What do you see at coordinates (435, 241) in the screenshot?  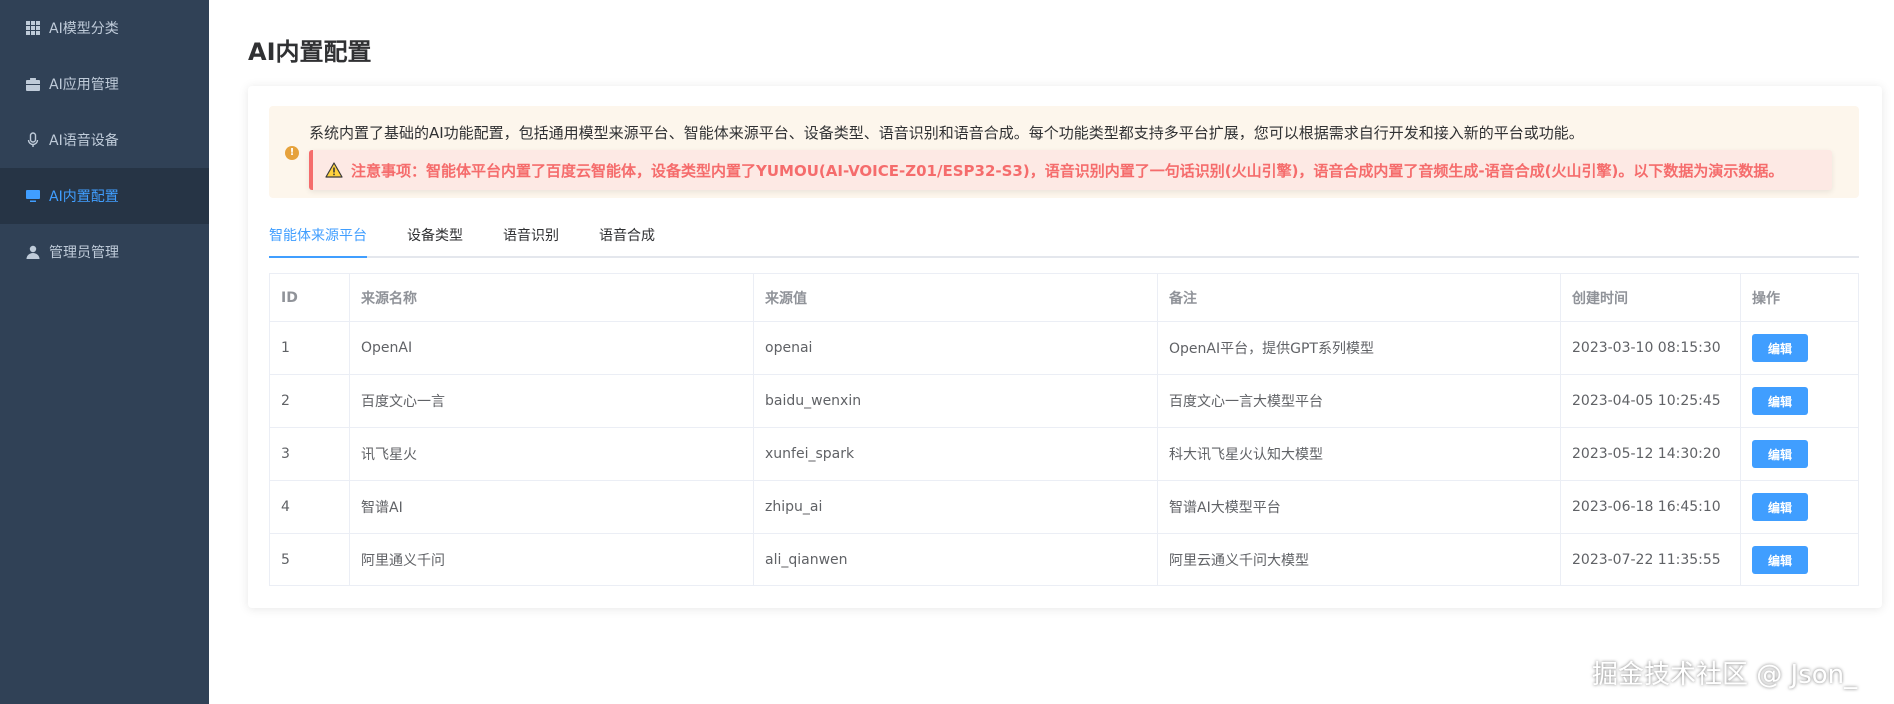 I see `tab-device-type: 设备类型` at bounding box center [435, 241].